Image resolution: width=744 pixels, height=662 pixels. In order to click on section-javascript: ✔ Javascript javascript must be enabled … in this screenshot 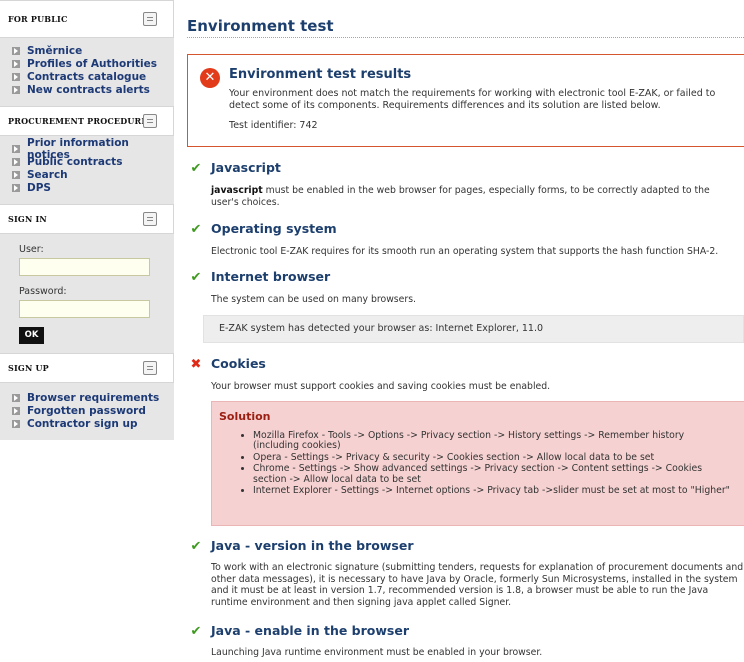, I will do `click(465, 184)`.